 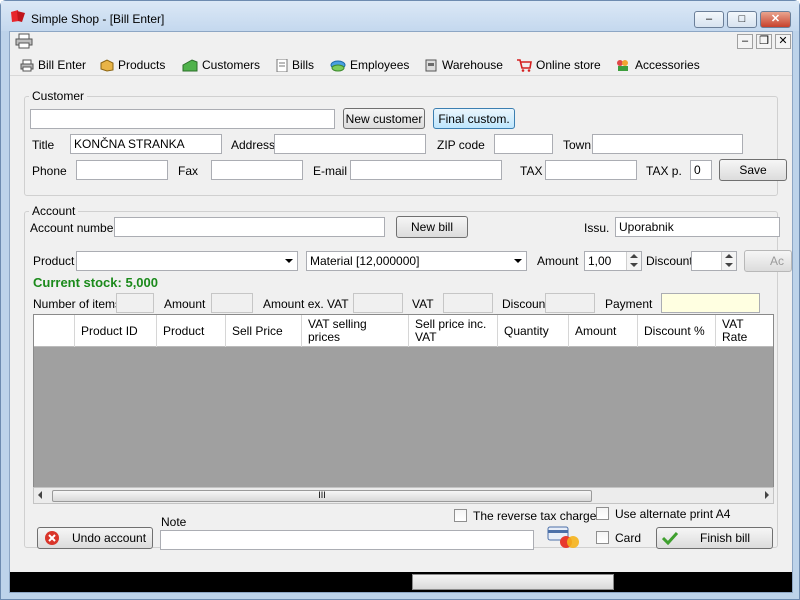 What do you see at coordinates (697, 227) in the screenshot?
I see `issuer-field: Uporabnik` at bounding box center [697, 227].